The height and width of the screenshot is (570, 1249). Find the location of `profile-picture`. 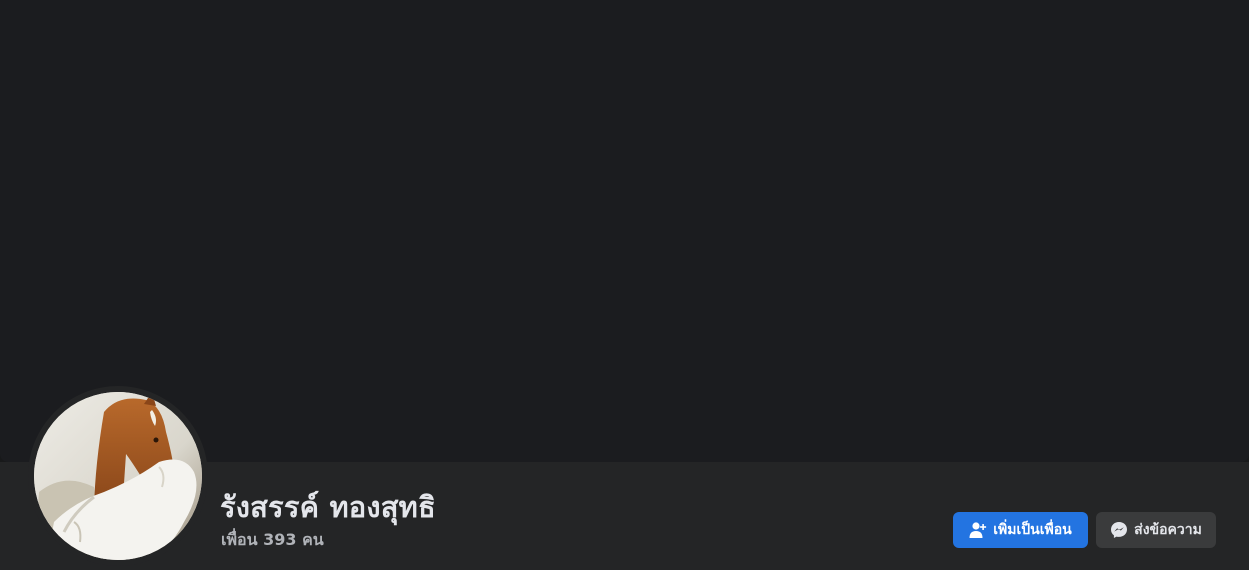

profile-picture is located at coordinates (118, 476).